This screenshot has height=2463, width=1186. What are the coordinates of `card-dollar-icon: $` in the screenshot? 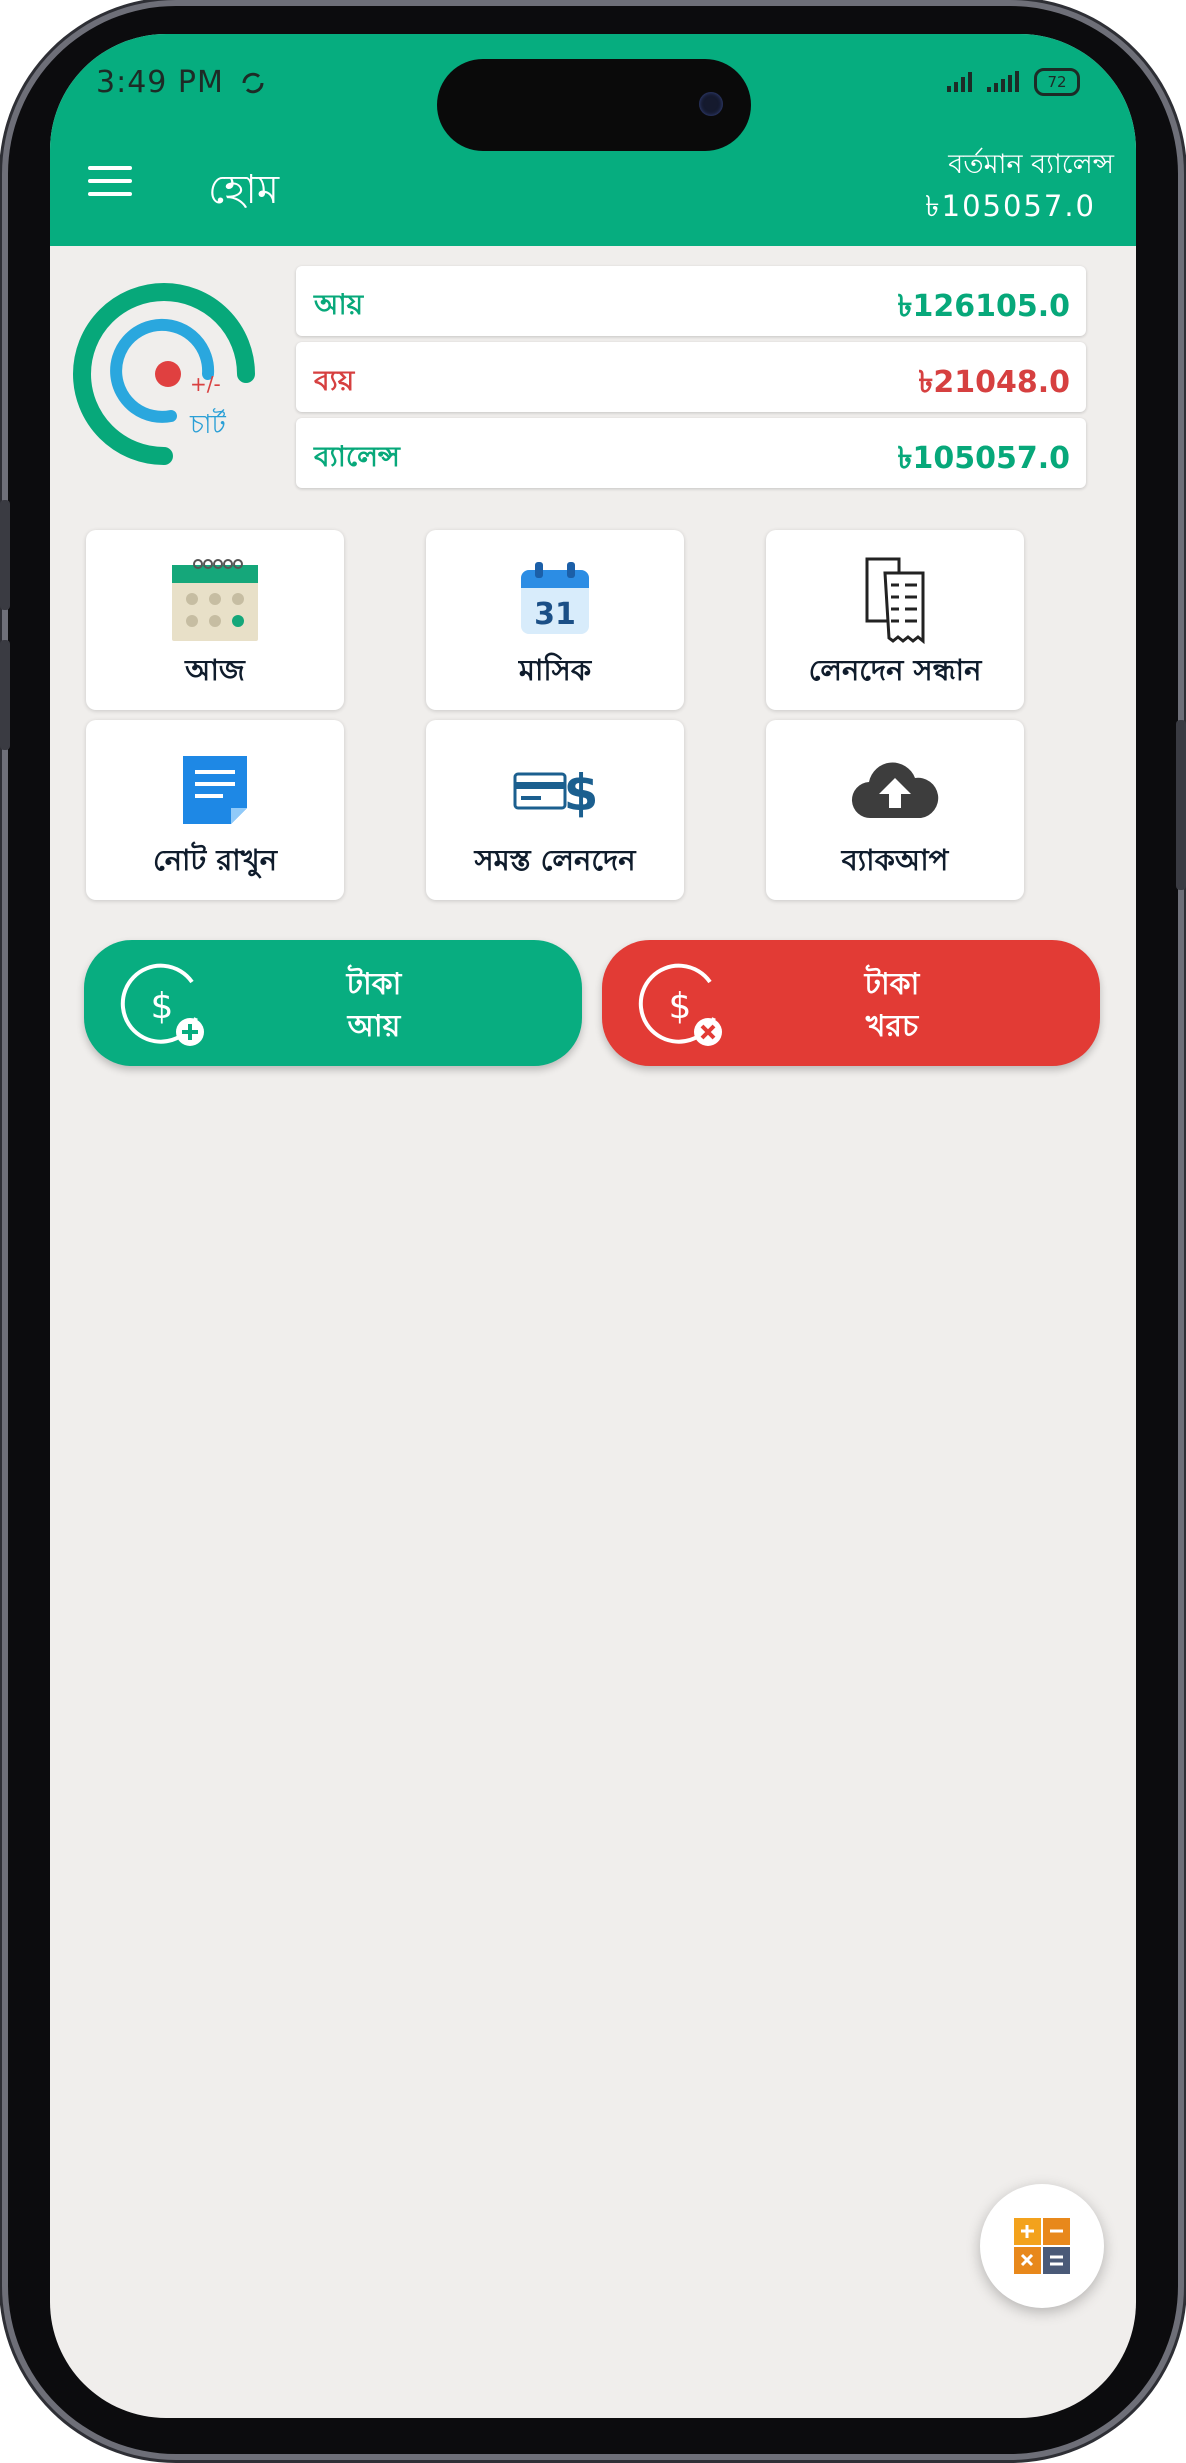 It's located at (555, 792).